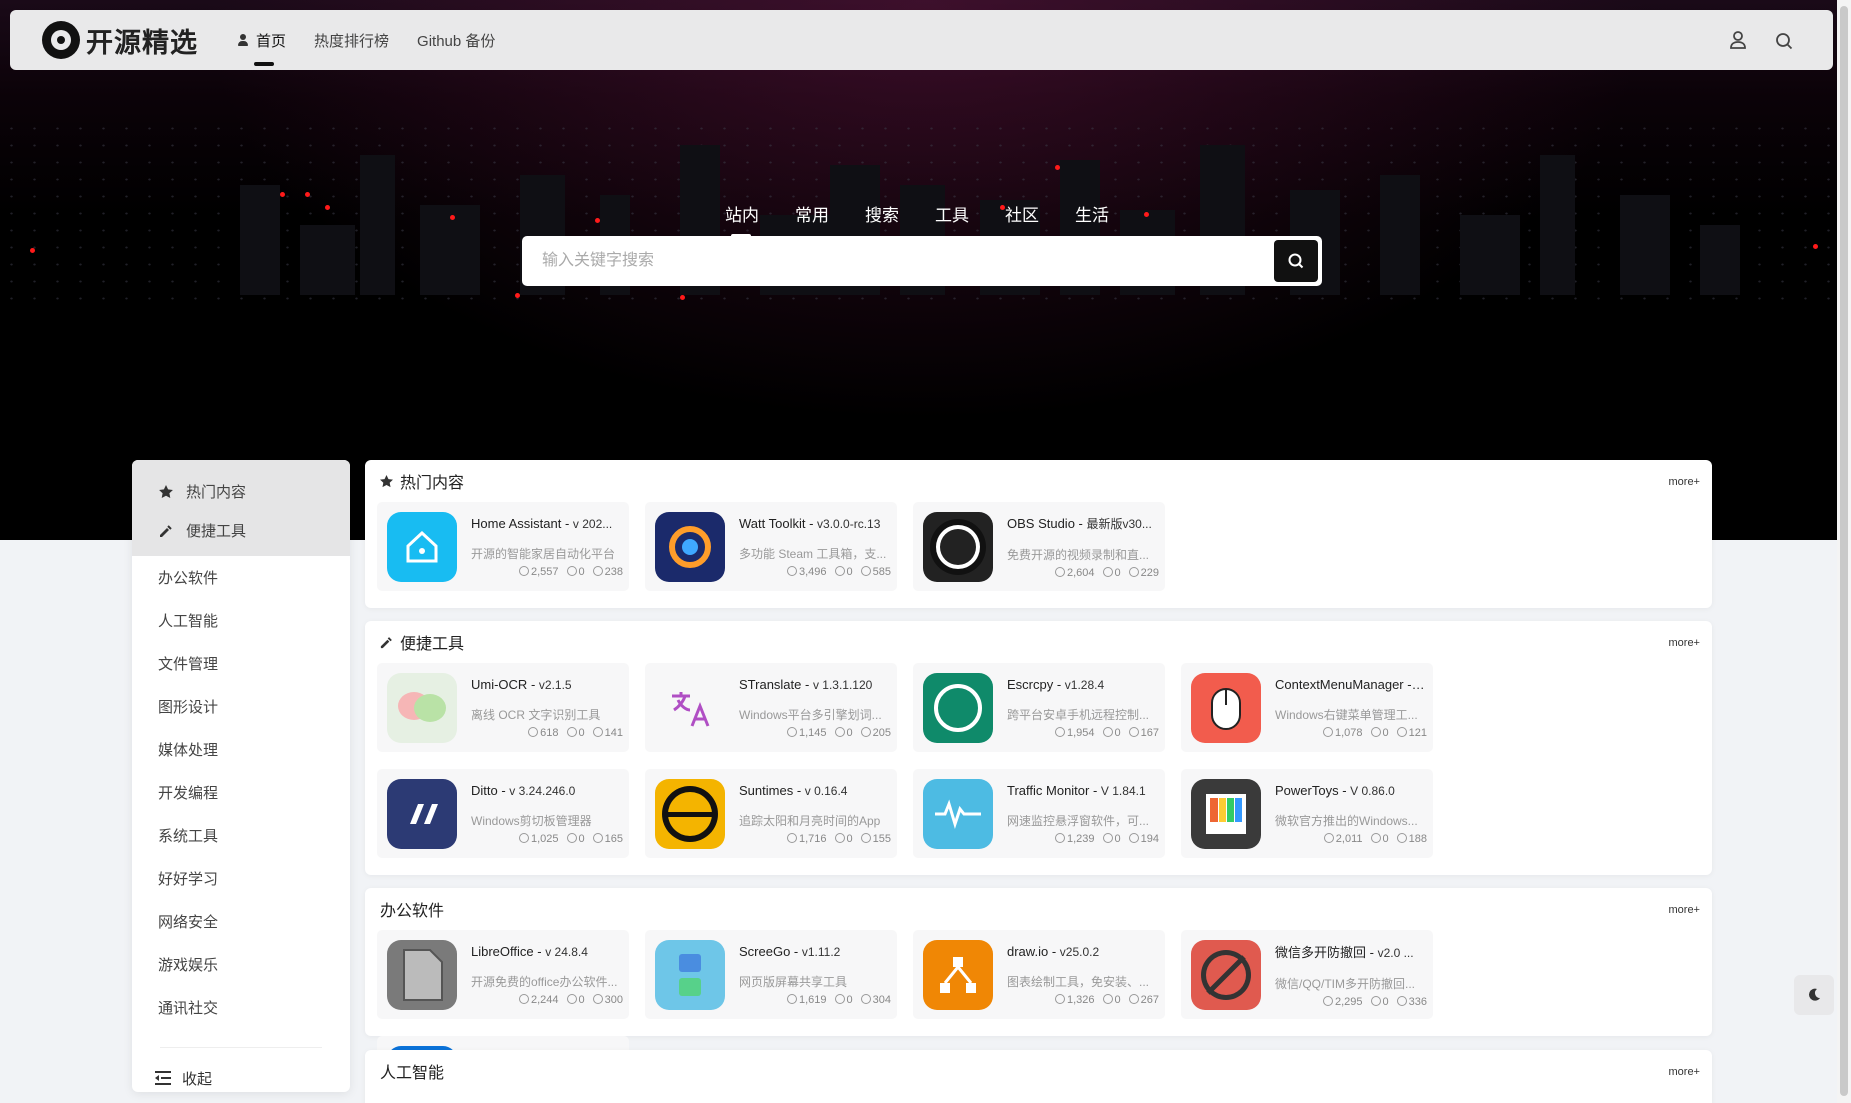 The width and height of the screenshot is (1851, 1103). I want to click on sidebar-item-ai: 人工智能, so click(241, 620).